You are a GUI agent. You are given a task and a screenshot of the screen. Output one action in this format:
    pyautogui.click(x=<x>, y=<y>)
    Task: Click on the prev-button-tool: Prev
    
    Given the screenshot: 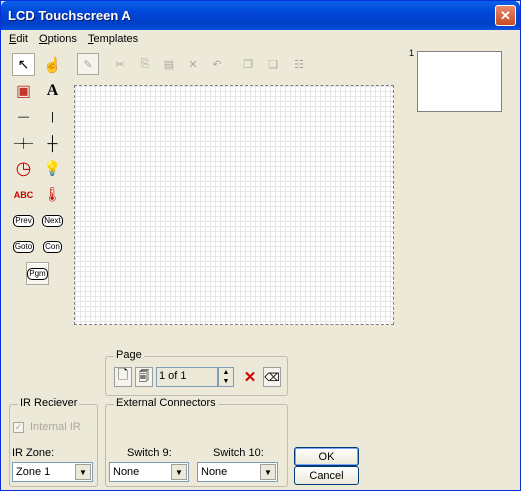 What is the action you would take?
    pyautogui.click(x=23, y=220)
    